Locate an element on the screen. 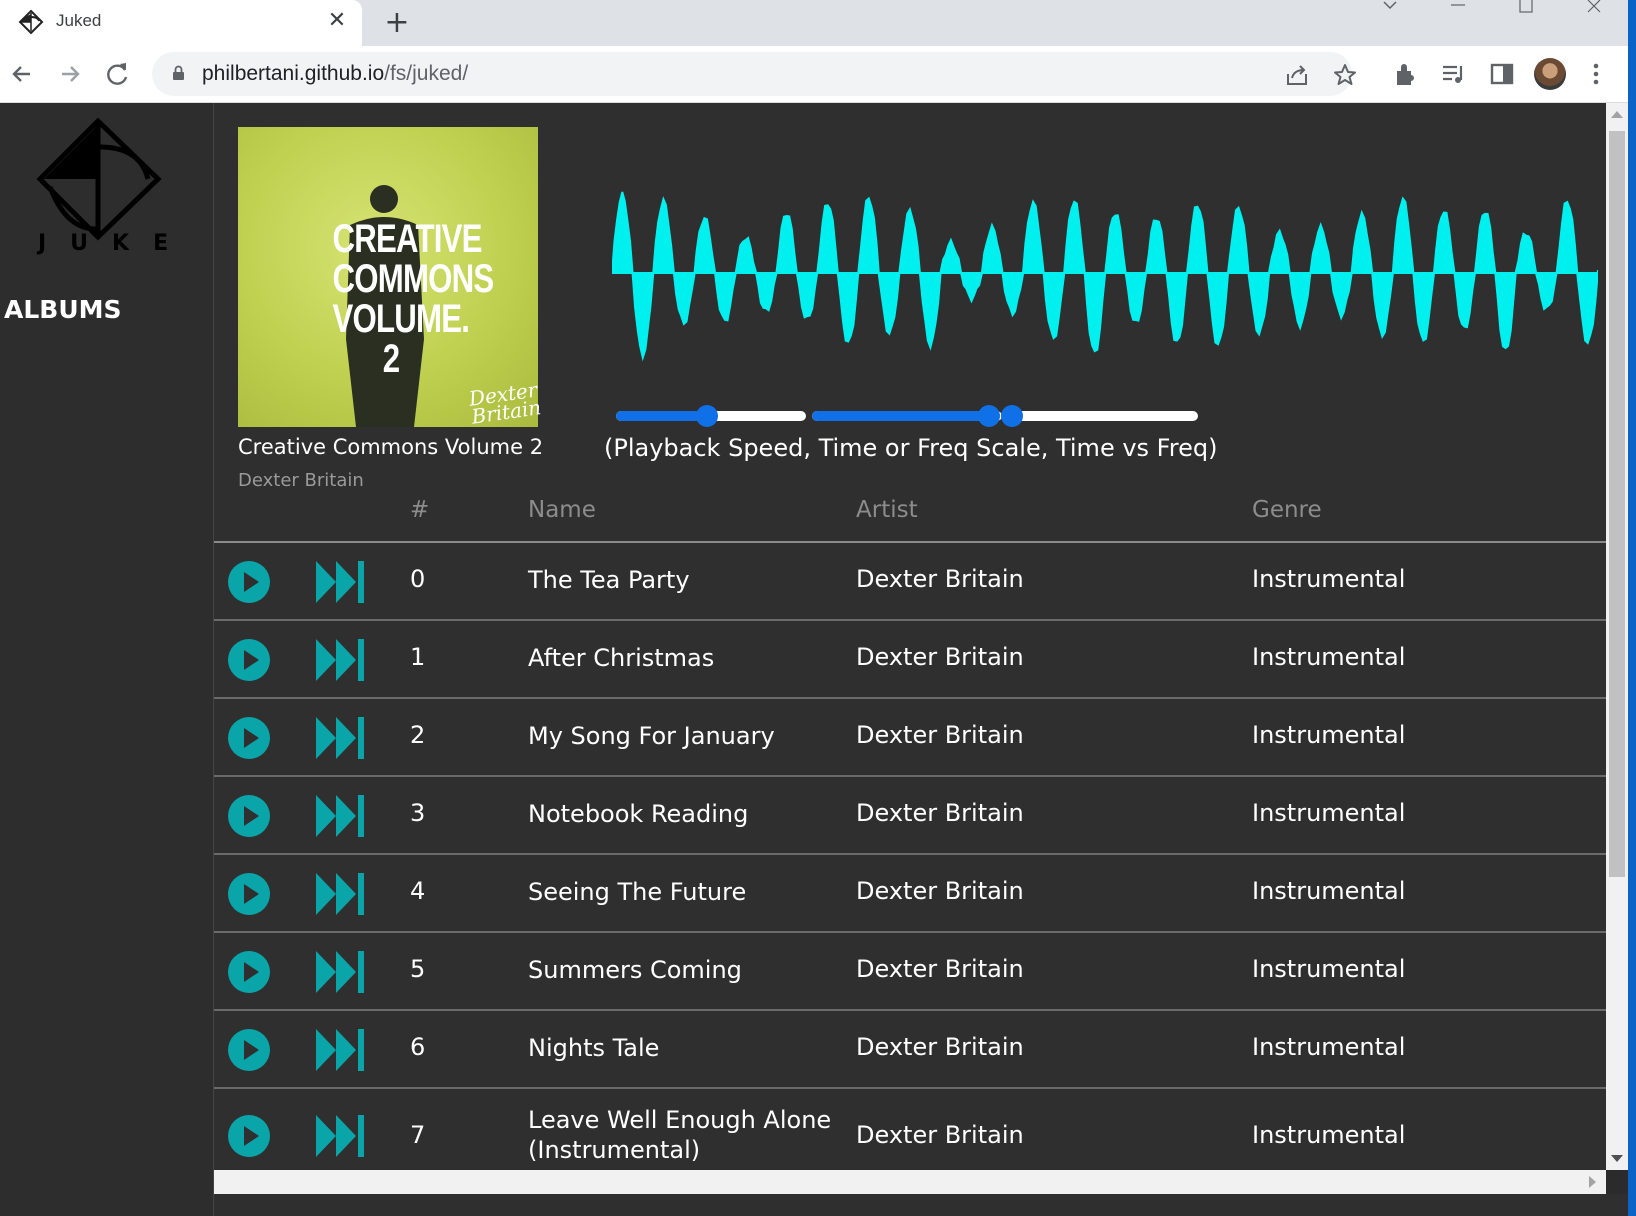 This screenshot has height=1216, width=1636. header-artist: Artist is located at coordinates (887, 510).